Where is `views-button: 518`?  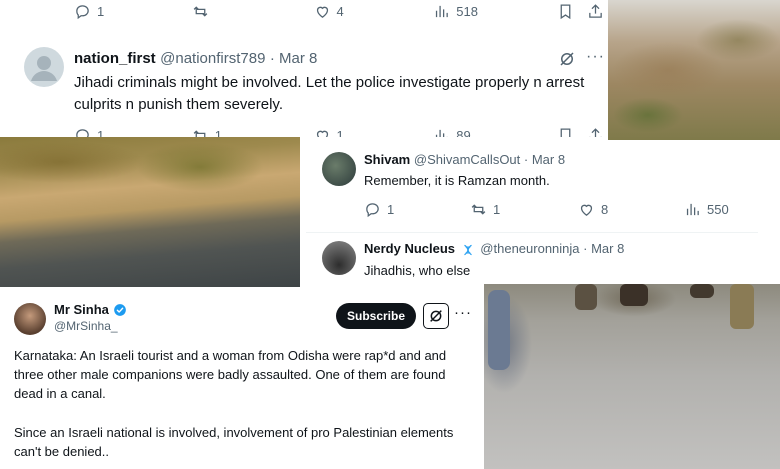 views-button: 518 is located at coordinates (495, 11).